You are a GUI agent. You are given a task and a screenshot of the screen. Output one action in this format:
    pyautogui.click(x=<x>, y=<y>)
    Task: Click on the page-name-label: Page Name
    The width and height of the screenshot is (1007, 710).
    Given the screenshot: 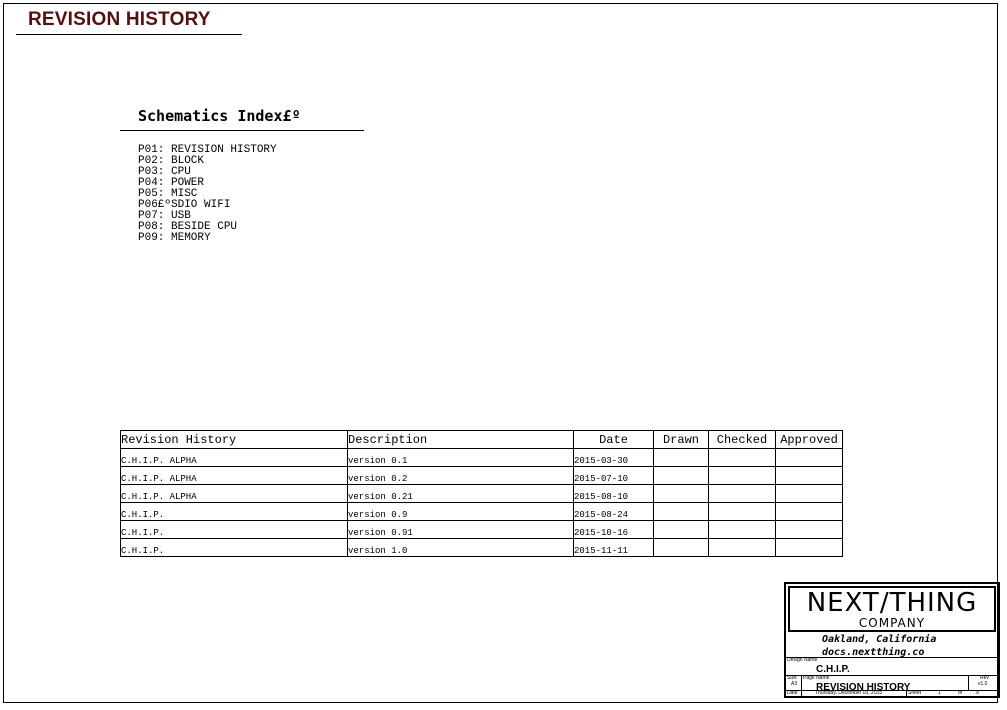 What is the action you would take?
    pyautogui.click(x=816, y=678)
    